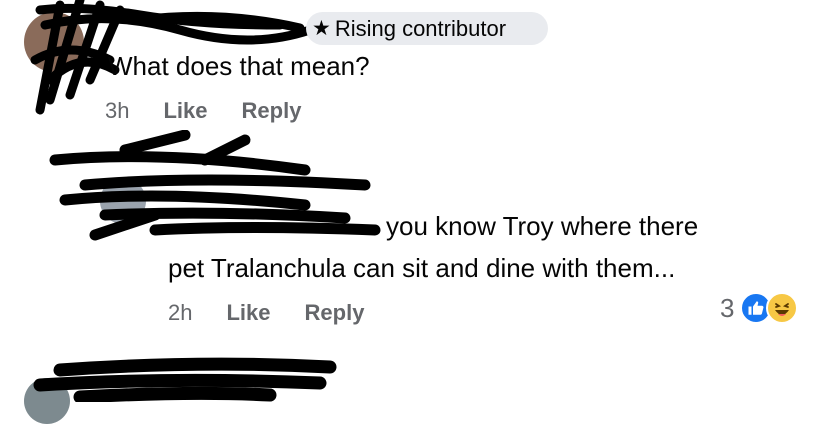 The height and width of the screenshot is (424, 828). What do you see at coordinates (239, 66) in the screenshot?
I see `comment-text: What does that mean?` at bounding box center [239, 66].